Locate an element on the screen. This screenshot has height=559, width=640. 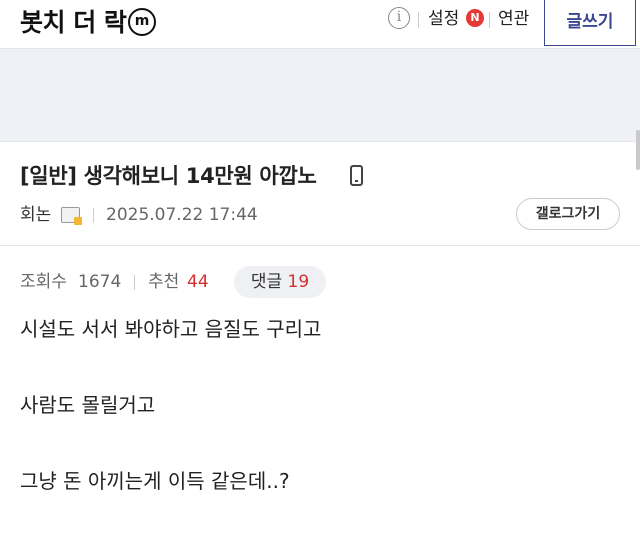
top-header: 봇치 더 락 m i 설정 N 연관 글쓰기 is located at coordinates (320, 24).